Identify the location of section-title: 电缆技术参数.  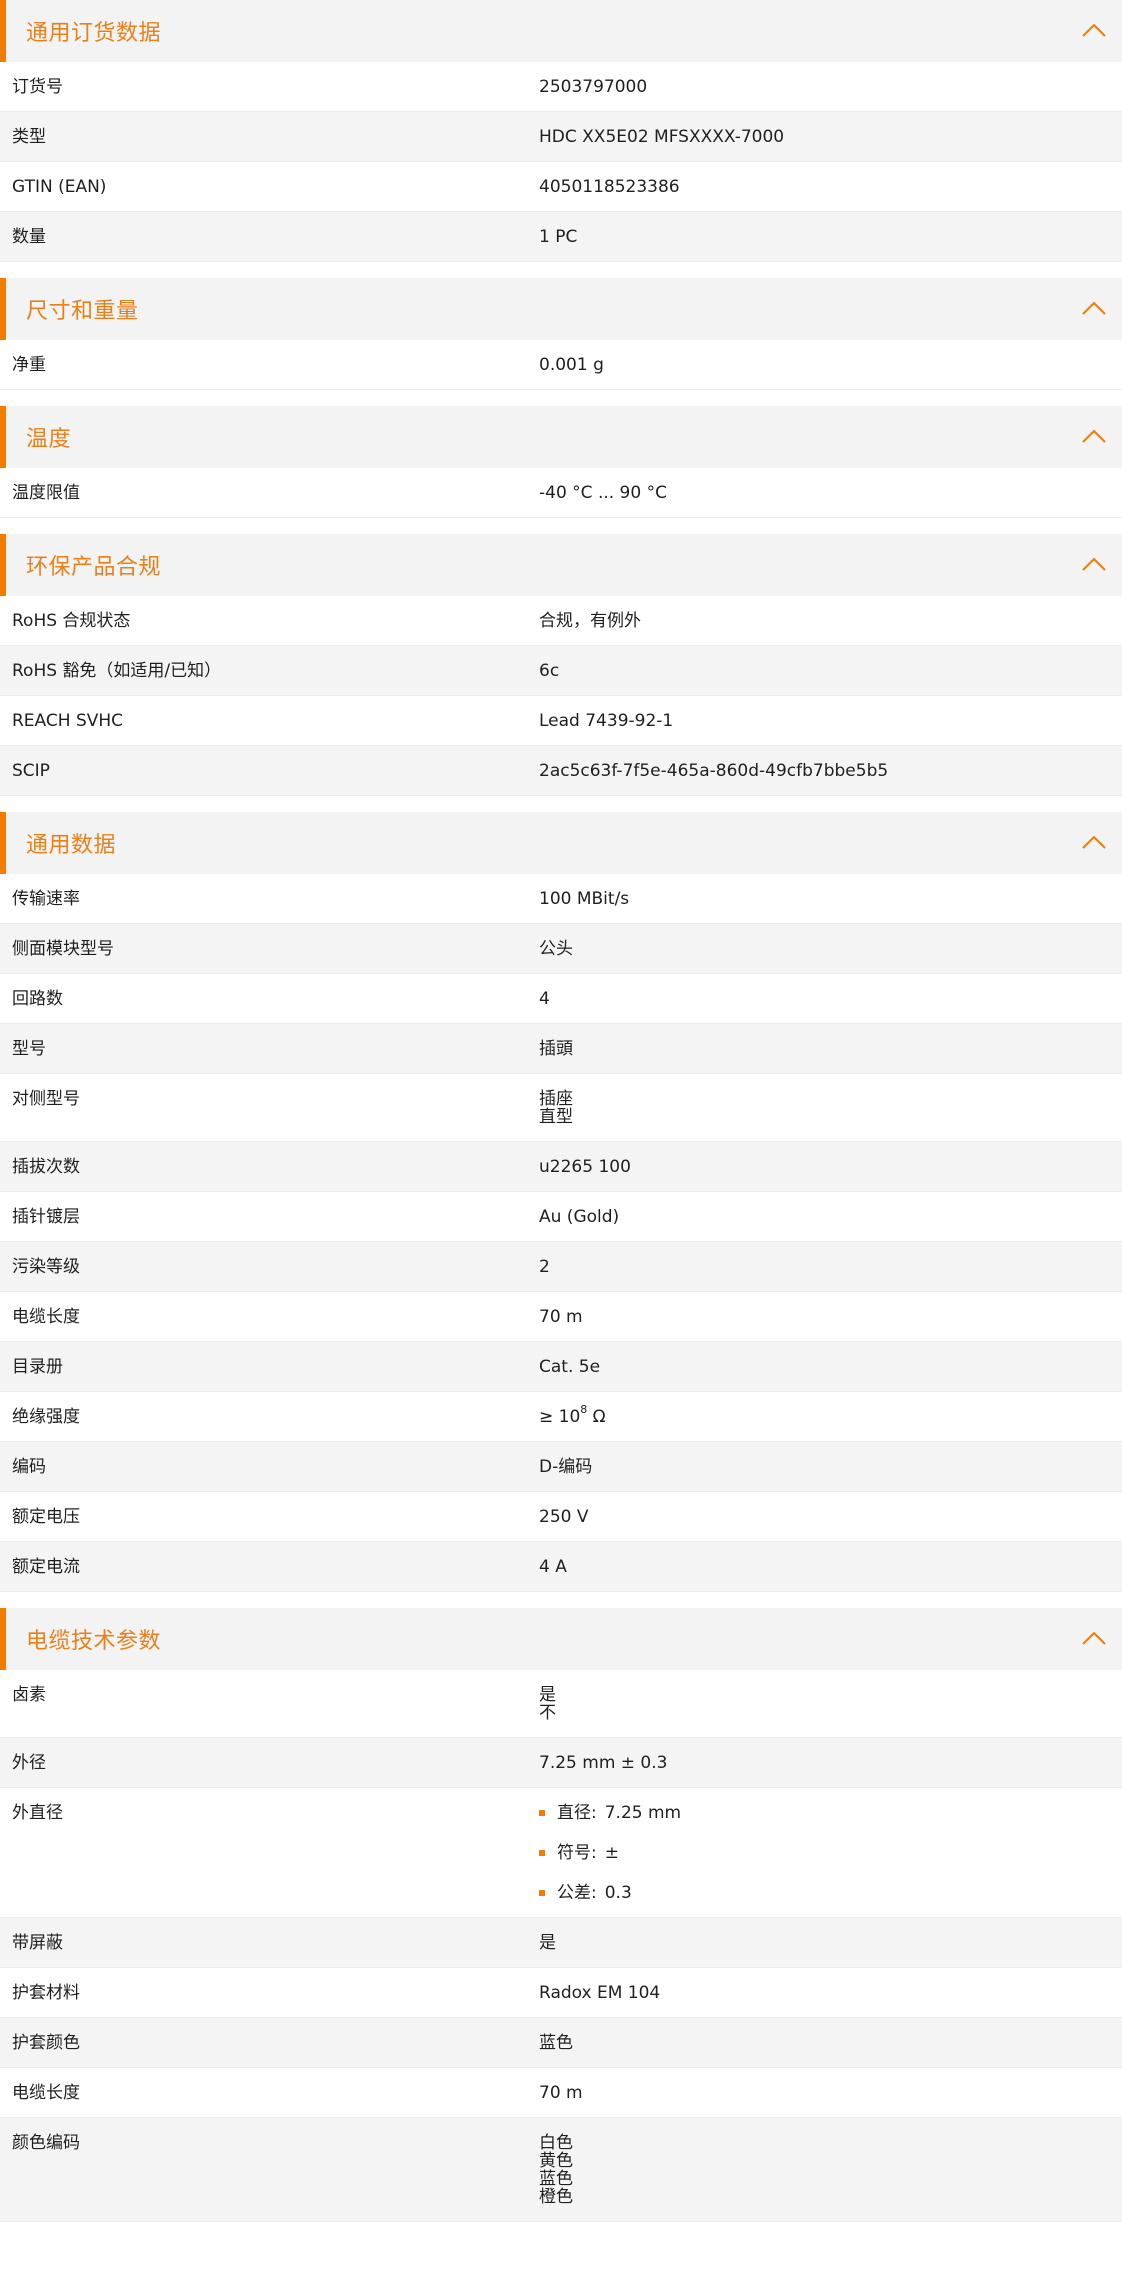
(94, 1641).